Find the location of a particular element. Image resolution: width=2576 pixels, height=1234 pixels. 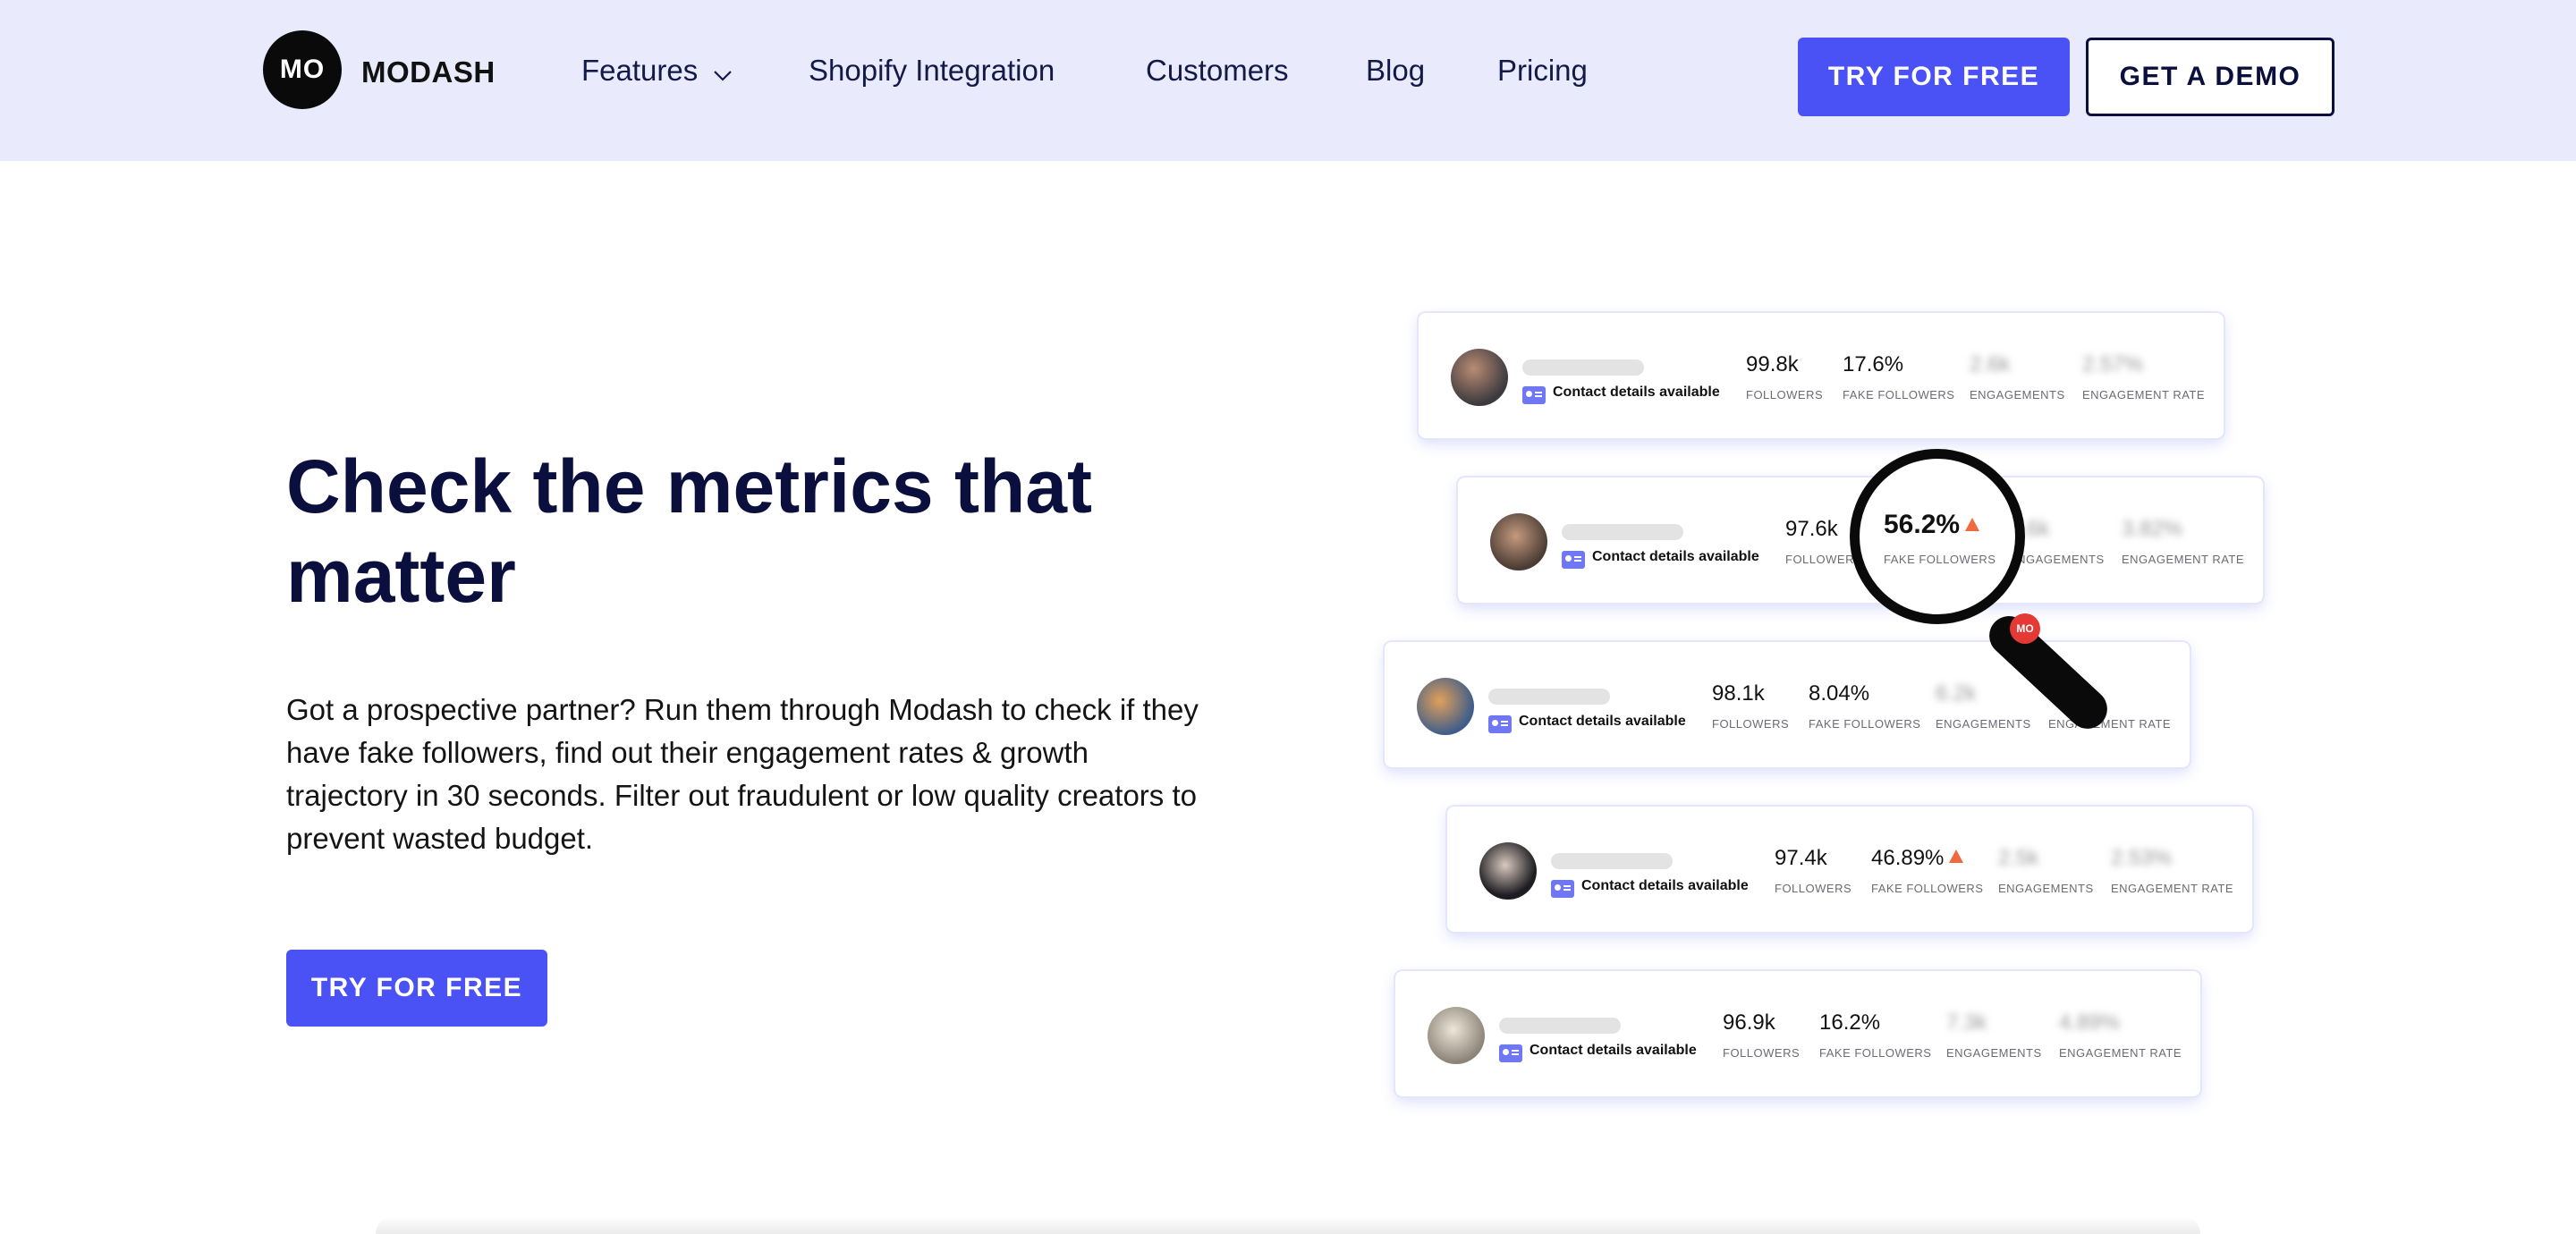

followers-stat: 96.9k FOLLOWERS is located at coordinates (1761, 1035).